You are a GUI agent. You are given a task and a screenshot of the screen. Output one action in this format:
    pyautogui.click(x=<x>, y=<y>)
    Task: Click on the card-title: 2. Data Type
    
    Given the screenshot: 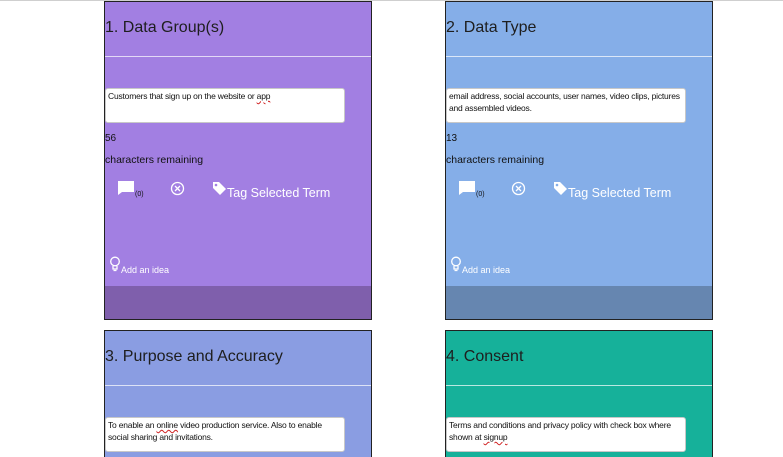 What is the action you would take?
    pyautogui.click(x=491, y=27)
    